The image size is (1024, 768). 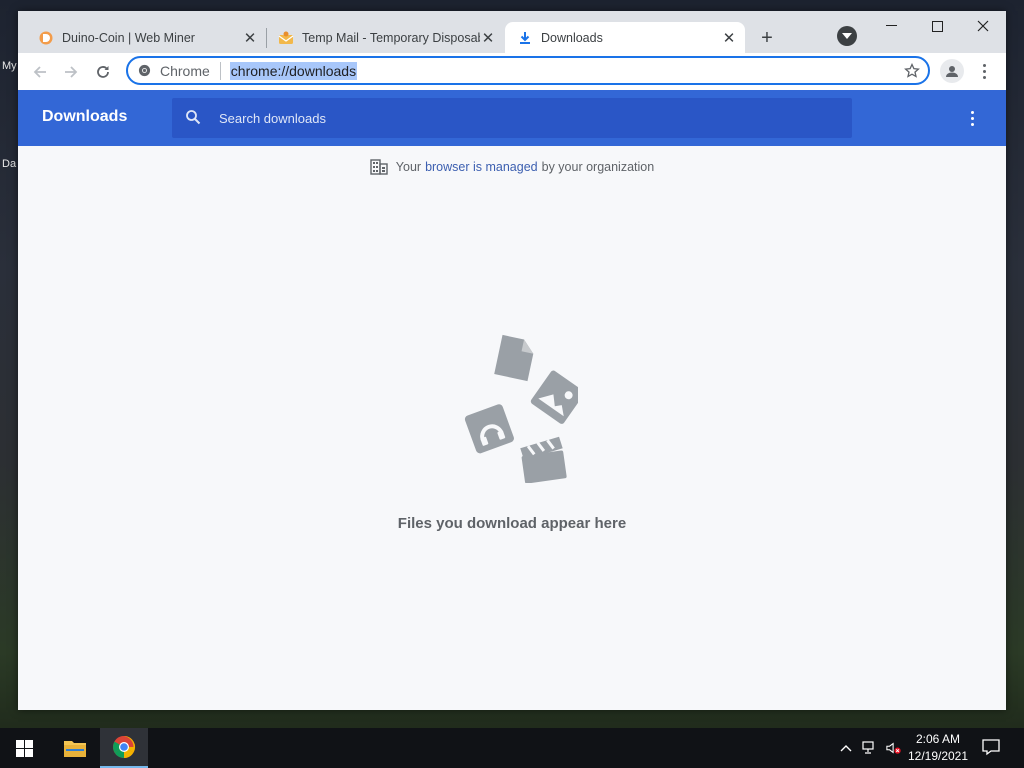 What do you see at coordinates (598, 167) in the screenshot?
I see `managed-suffix: by your organization` at bounding box center [598, 167].